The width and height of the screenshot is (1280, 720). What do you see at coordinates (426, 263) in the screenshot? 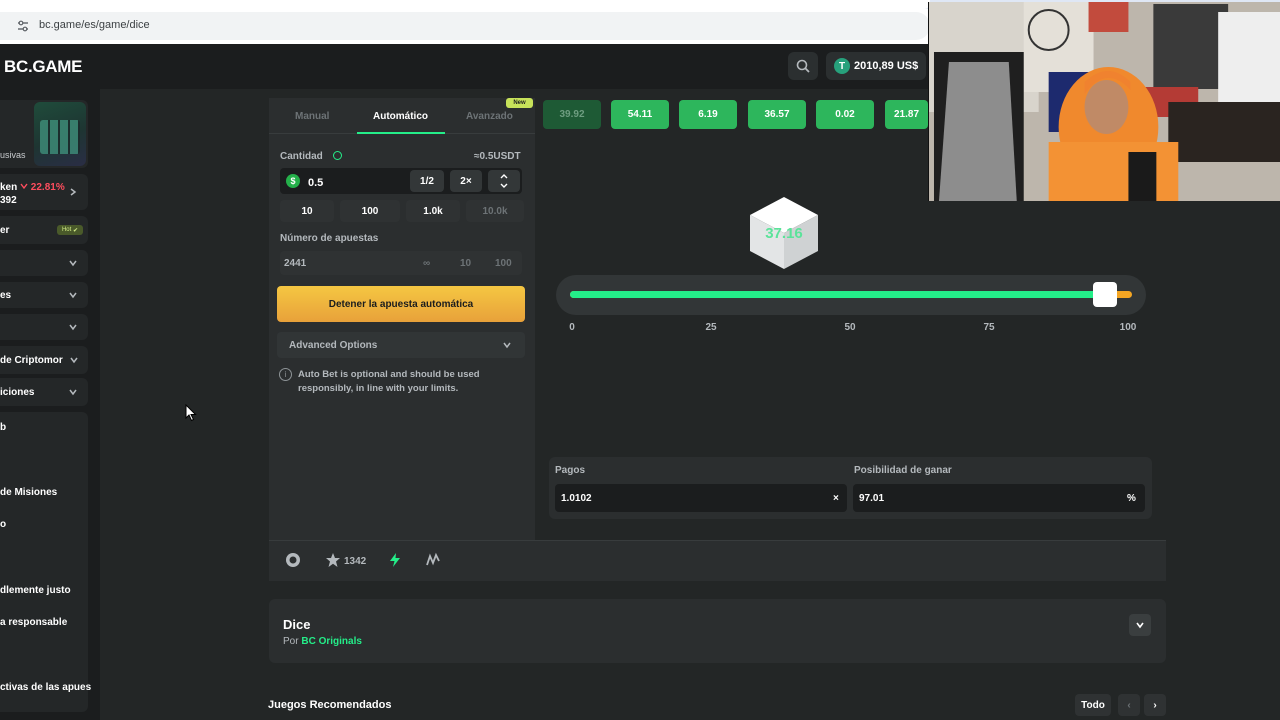
I see `bets-option-infinite: ∞` at bounding box center [426, 263].